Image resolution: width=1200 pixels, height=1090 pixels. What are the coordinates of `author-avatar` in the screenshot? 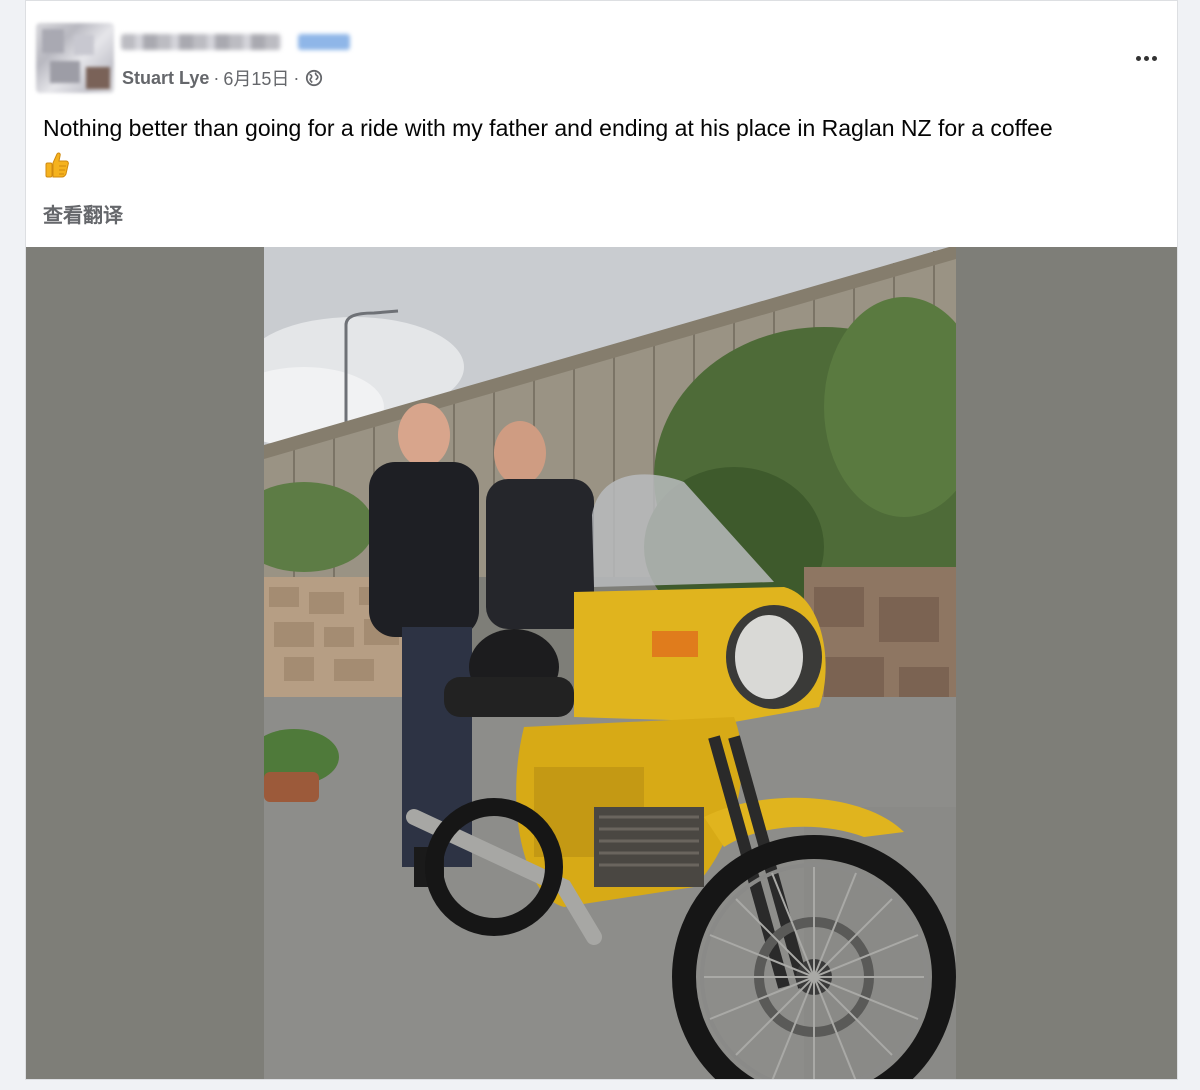 It's located at (75, 58).